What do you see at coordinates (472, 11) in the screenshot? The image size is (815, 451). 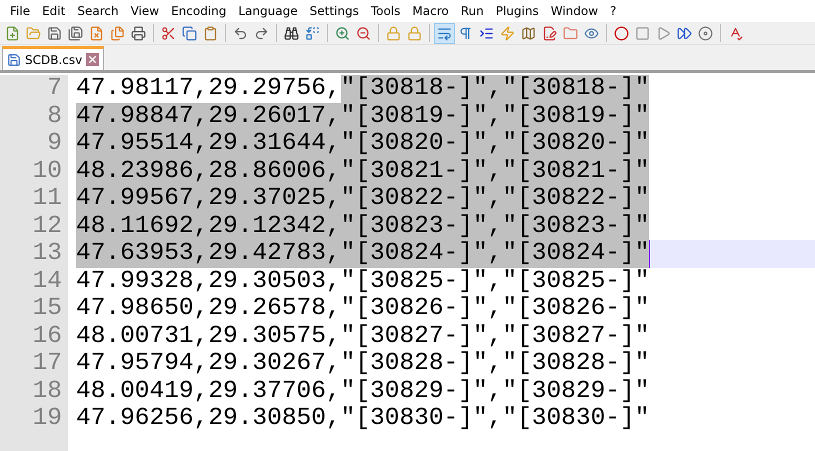 I see `menu-item: Run` at bounding box center [472, 11].